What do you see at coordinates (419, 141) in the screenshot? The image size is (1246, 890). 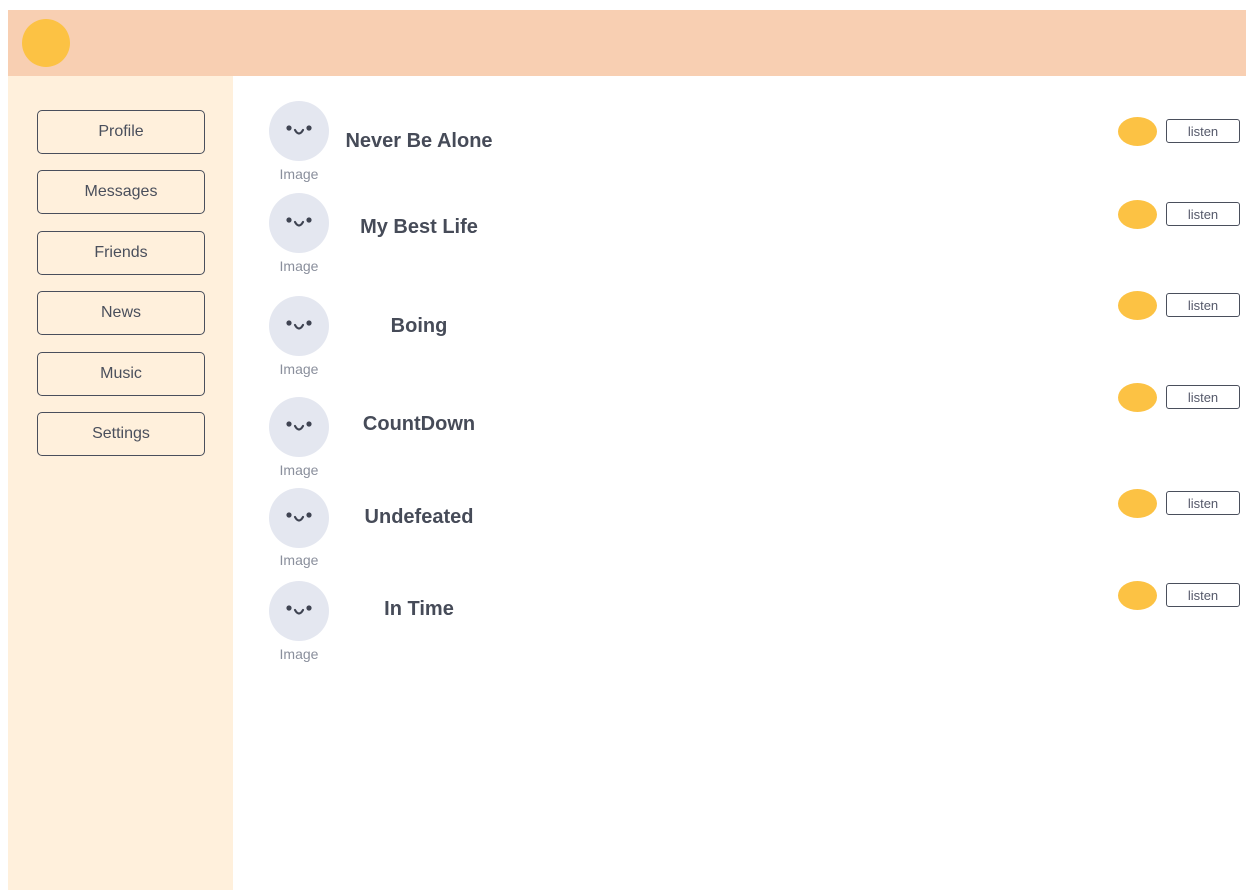 I see `track-title: Never Be Alone` at bounding box center [419, 141].